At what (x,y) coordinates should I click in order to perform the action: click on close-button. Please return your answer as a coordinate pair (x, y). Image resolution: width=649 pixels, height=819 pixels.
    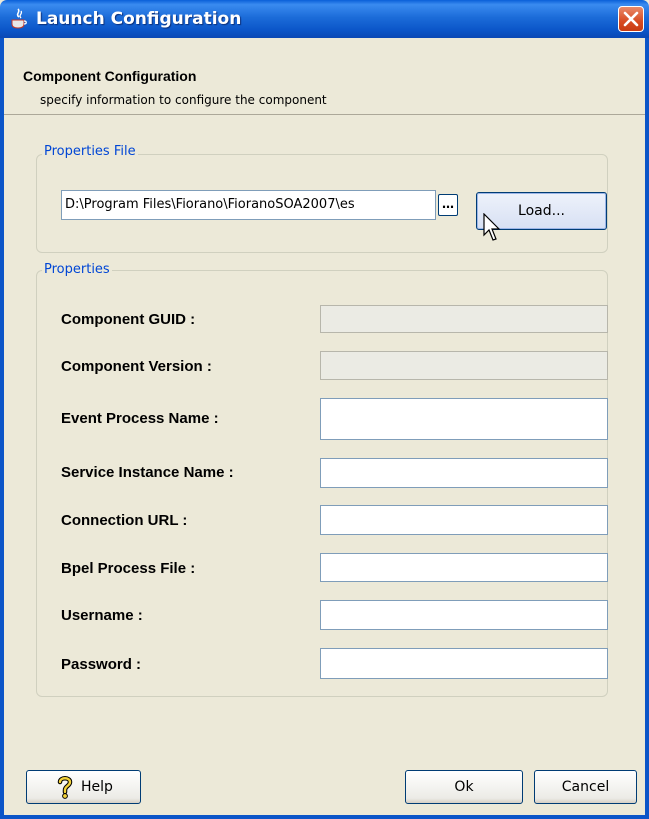
    Looking at the image, I should click on (631, 19).